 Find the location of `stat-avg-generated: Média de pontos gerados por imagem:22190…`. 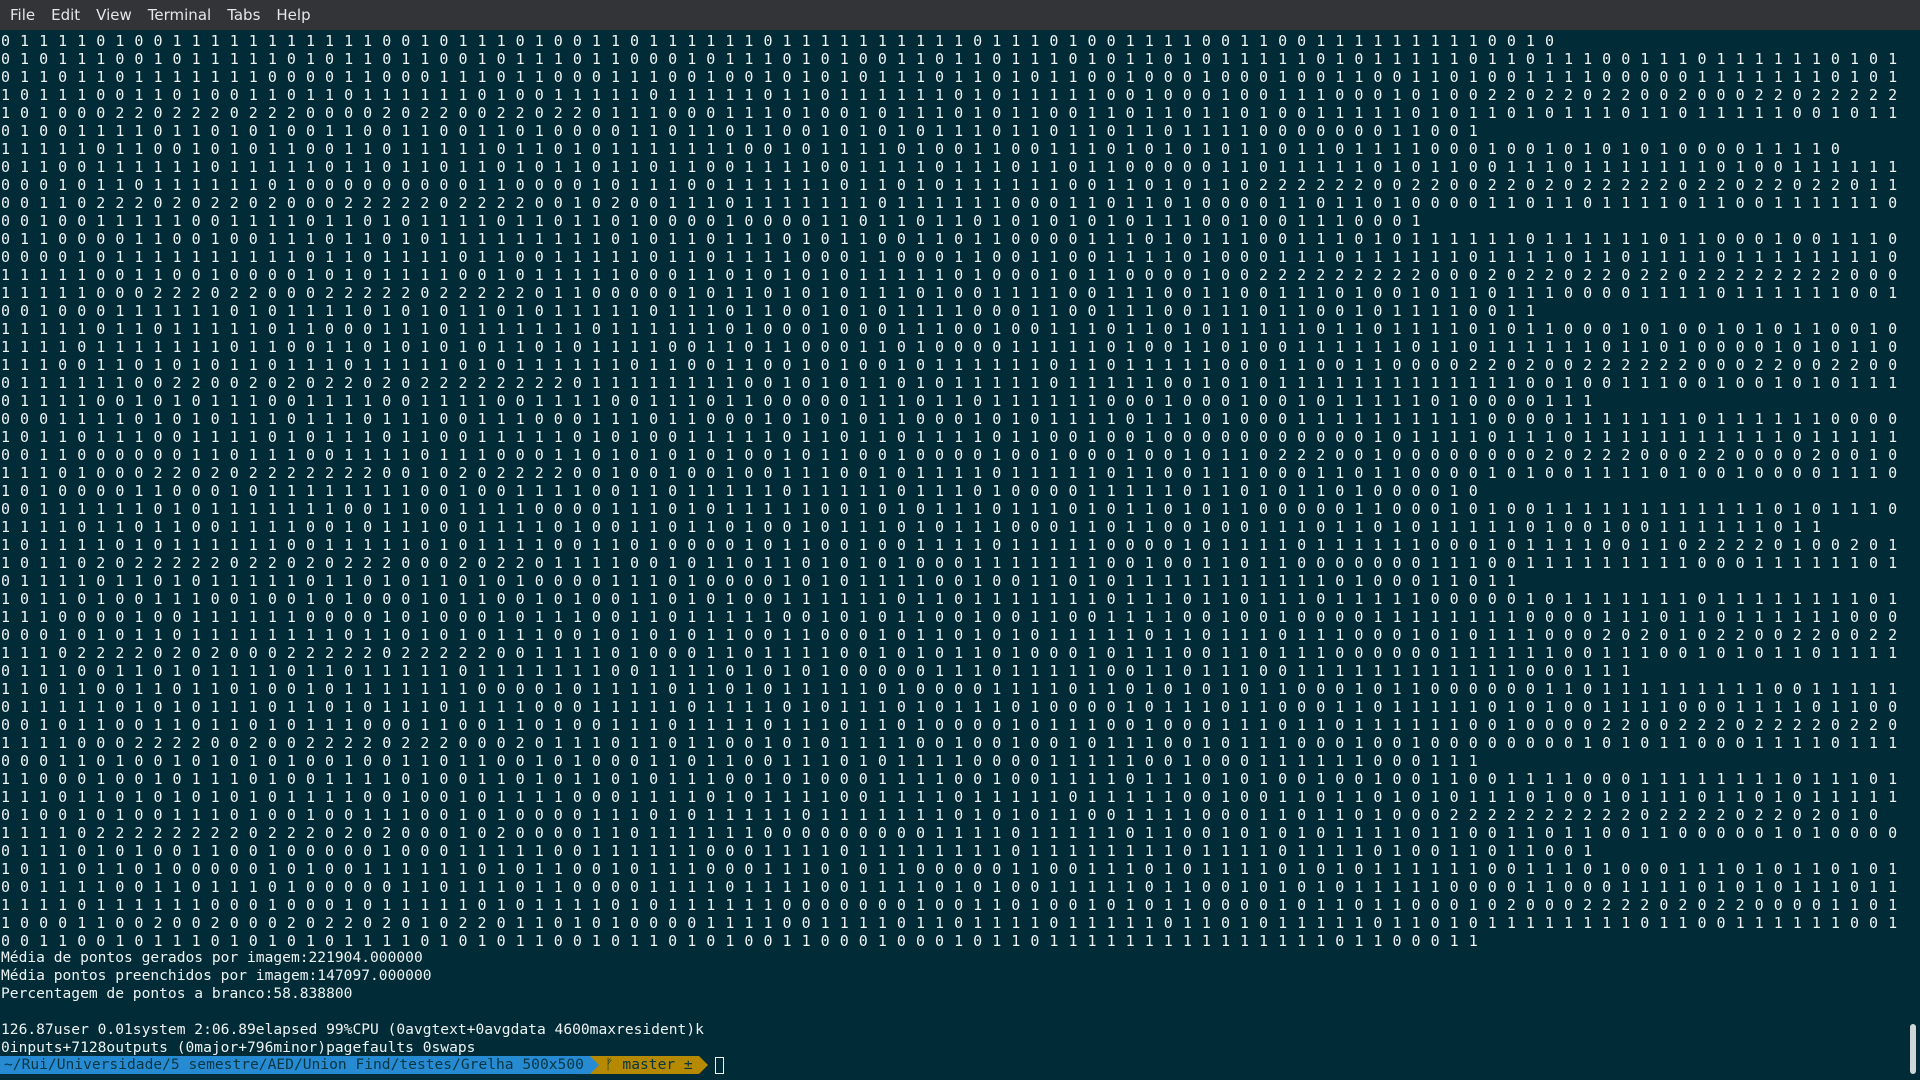

stat-avg-generated: Média de pontos gerados por imagem:22190… is located at coordinates (212, 957).